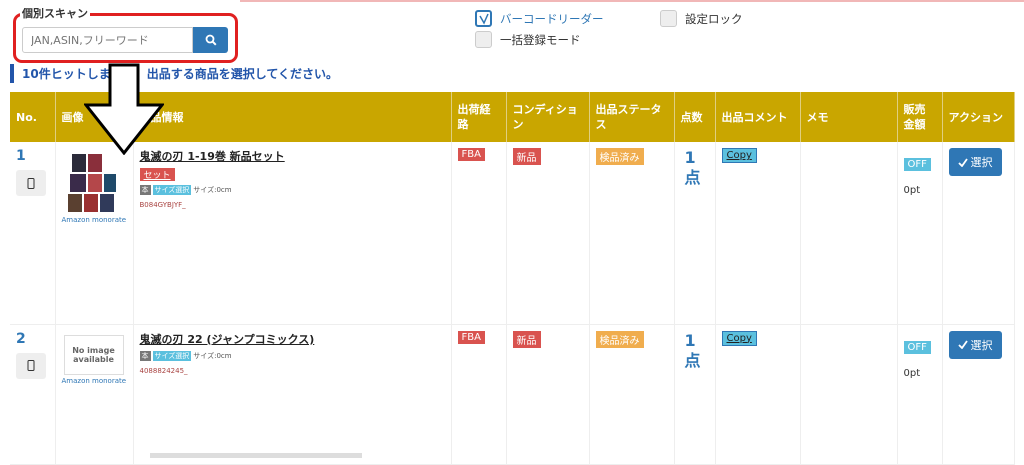  I want to click on header-product-info: 商品情報, so click(292, 117).